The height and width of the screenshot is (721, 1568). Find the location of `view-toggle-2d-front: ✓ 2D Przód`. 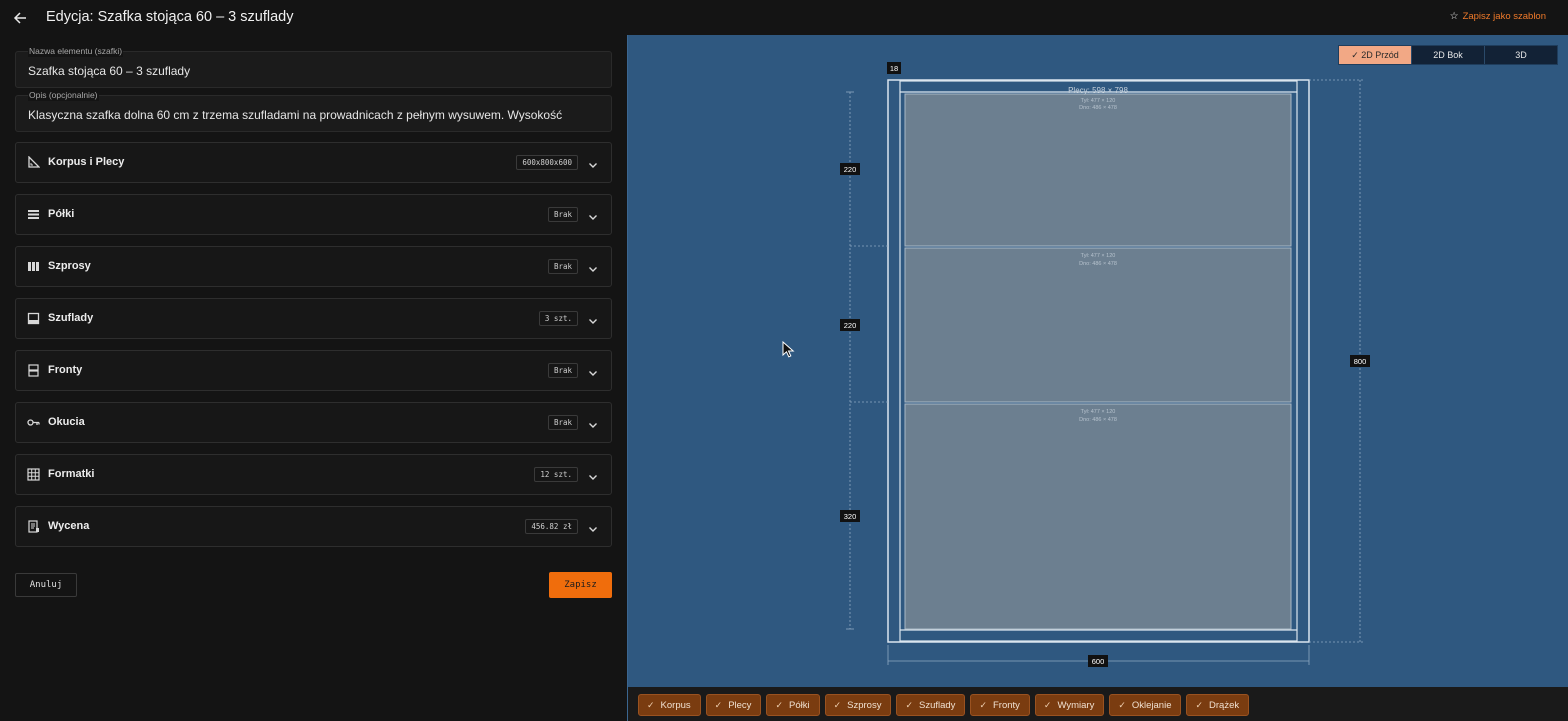

view-toggle-2d-front: ✓ 2D Przód is located at coordinates (1375, 55).